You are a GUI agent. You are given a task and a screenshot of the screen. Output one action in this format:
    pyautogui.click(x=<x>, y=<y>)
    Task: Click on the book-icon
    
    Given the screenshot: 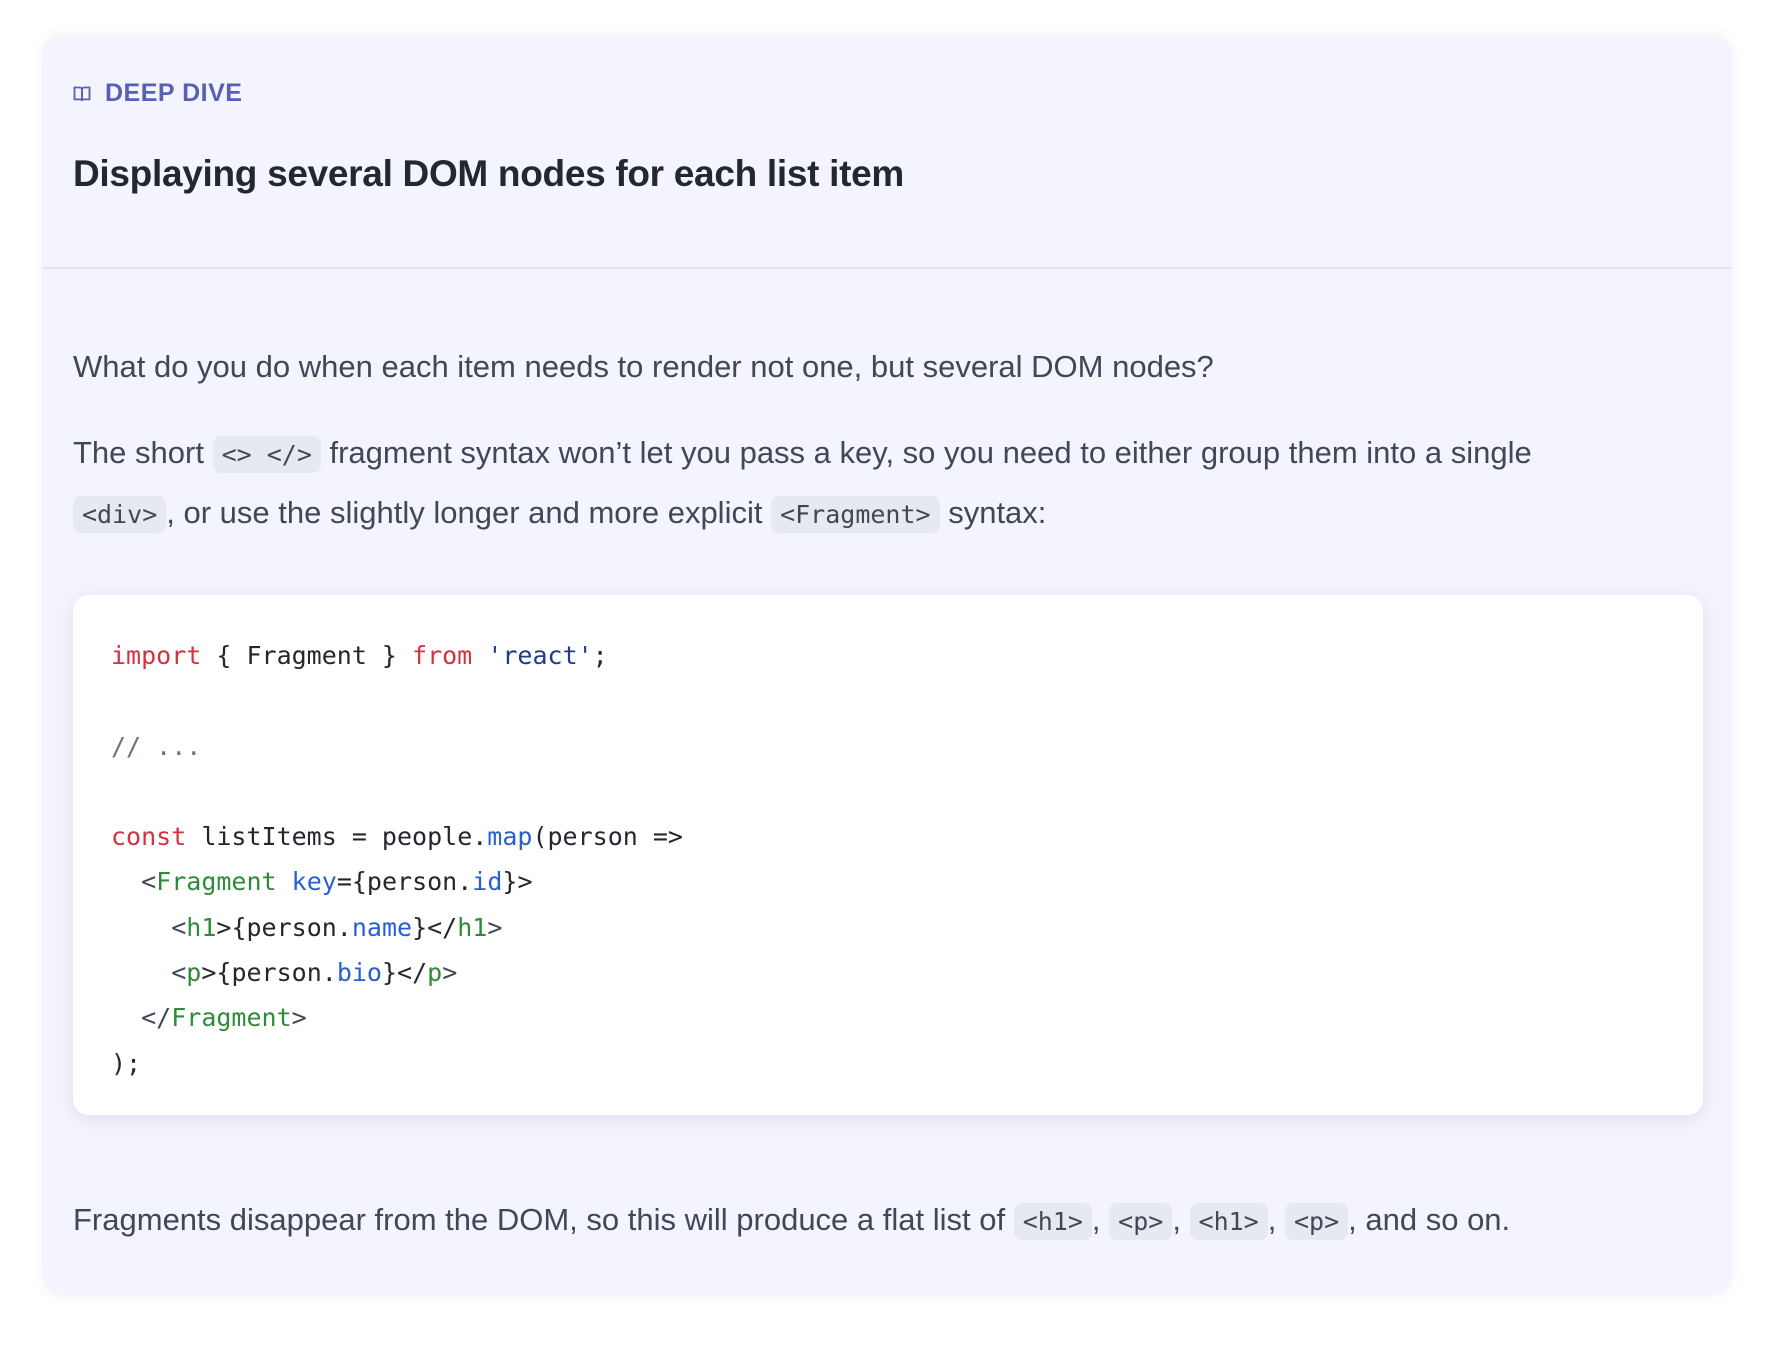 What is the action you would take?
    pyautogui.click(x=82, y=94)
    